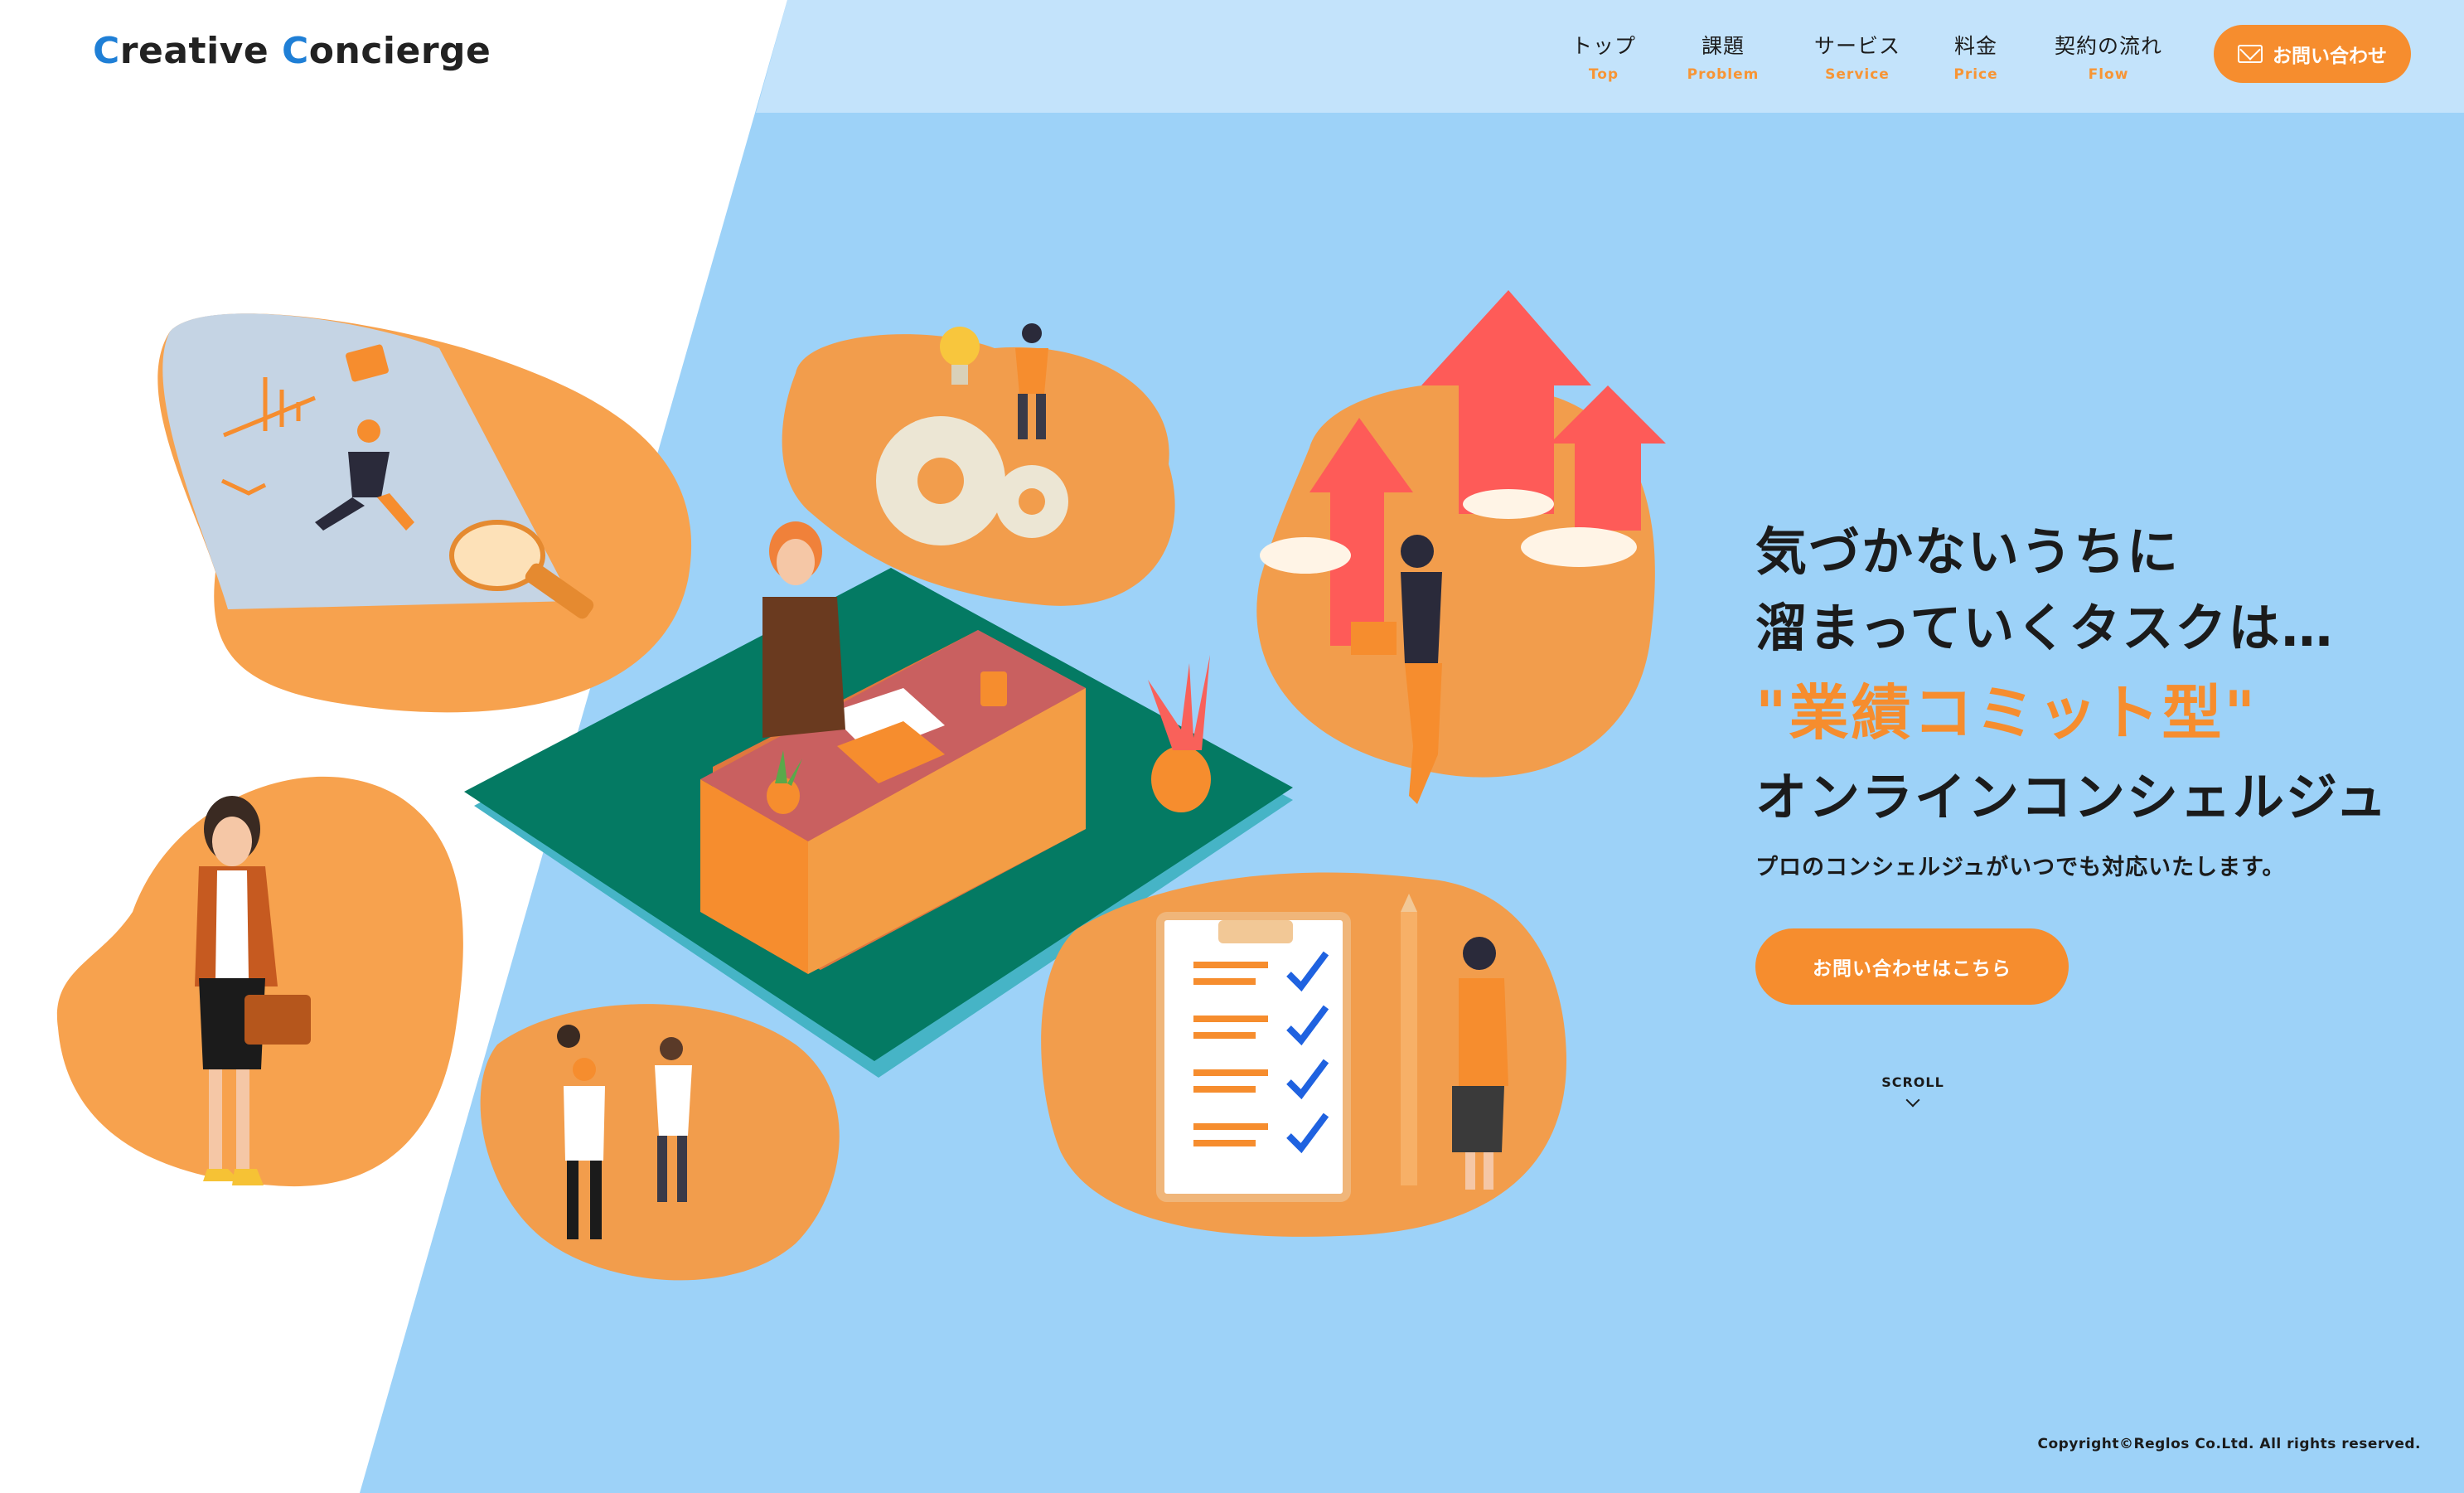 The width and height of the screenshot is (2464, 1493). I want to click on nav-item-flow: 契約の流れ Flow, so click(2108, 56).